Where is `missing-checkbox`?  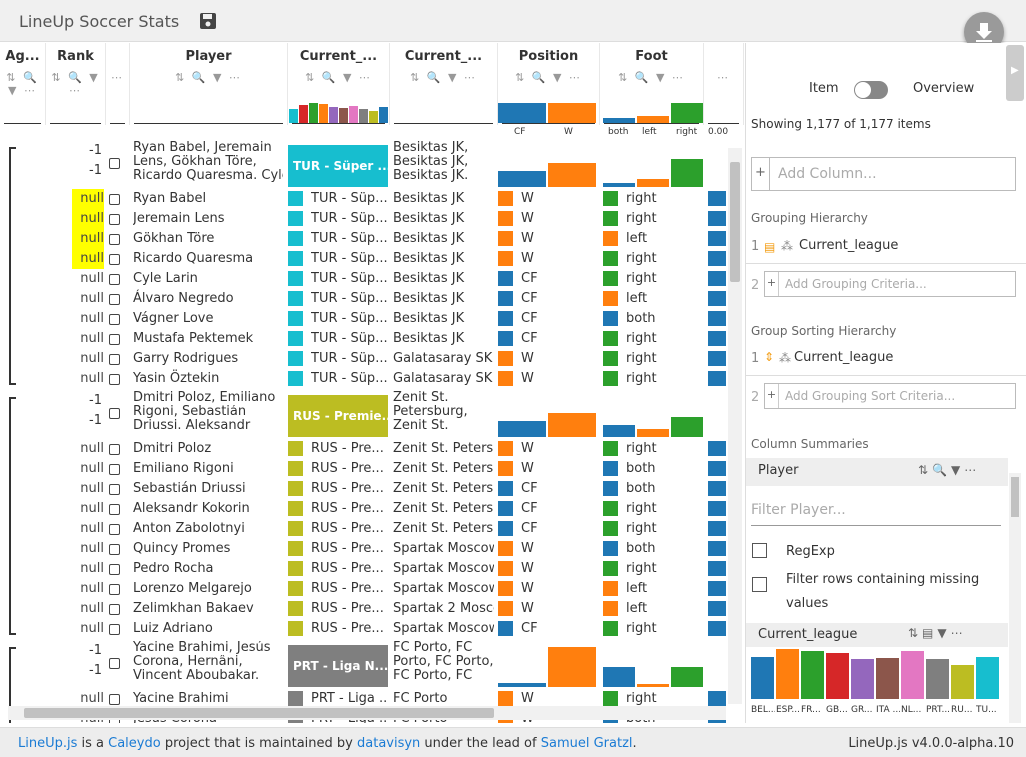 missing-checkbox is located at coordinates (759, 584).